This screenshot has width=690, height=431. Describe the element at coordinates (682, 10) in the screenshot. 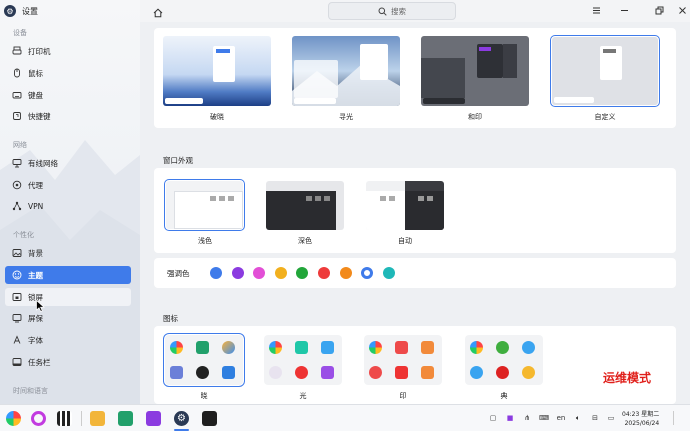

I see `close-button` at that location.